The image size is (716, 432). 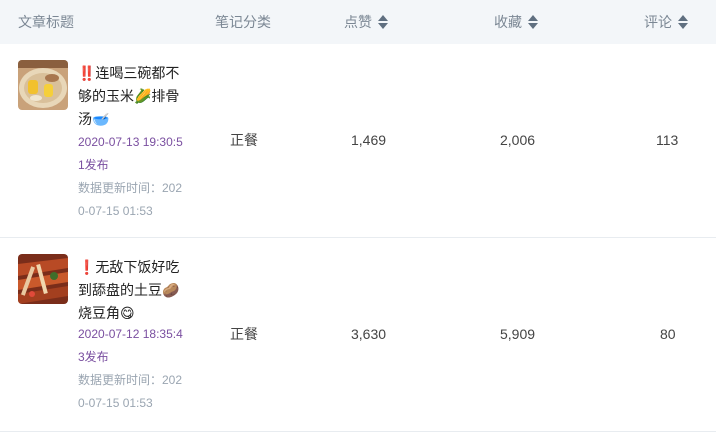 I want to click on column-category-label: 笔记分类, so click(x=243, y=22).